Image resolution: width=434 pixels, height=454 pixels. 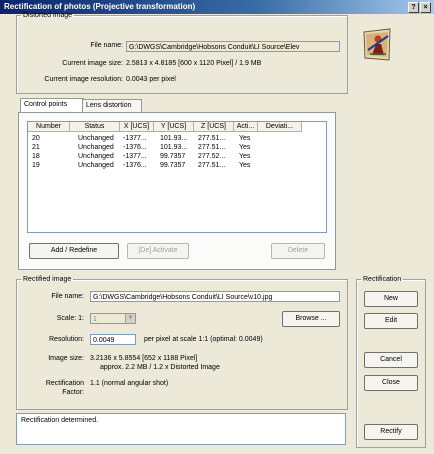 I want to click on rectification-factor-label-2: Factor:, so click(x=73, y=392).